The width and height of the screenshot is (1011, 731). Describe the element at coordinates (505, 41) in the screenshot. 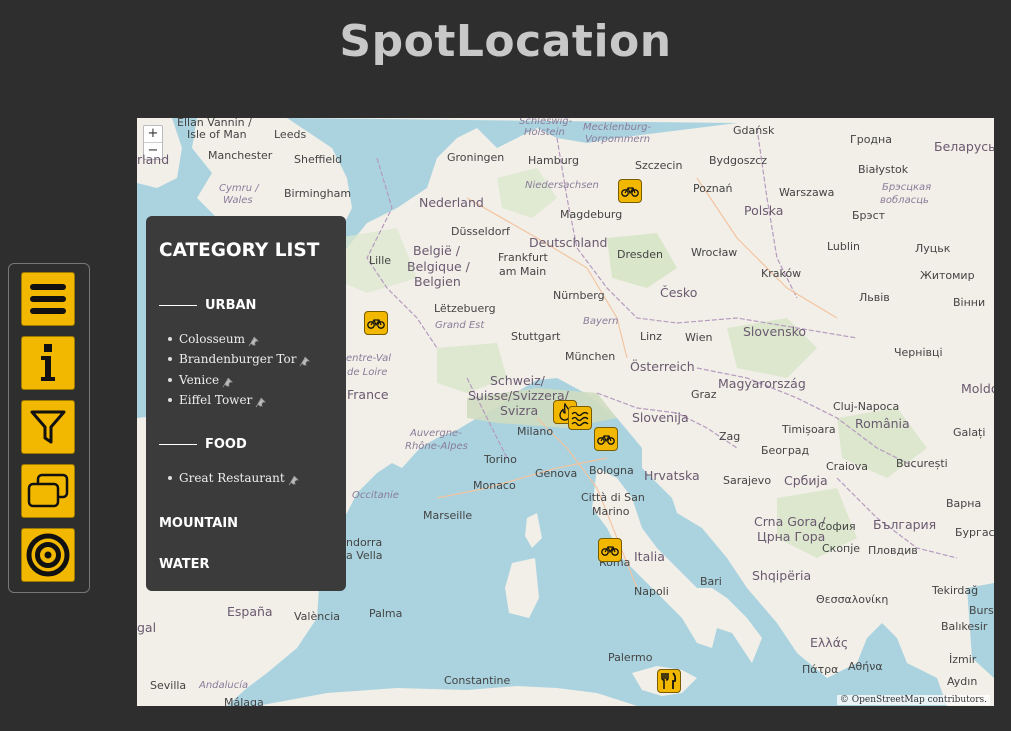

I see `app-title: SpotLocation` at that location.